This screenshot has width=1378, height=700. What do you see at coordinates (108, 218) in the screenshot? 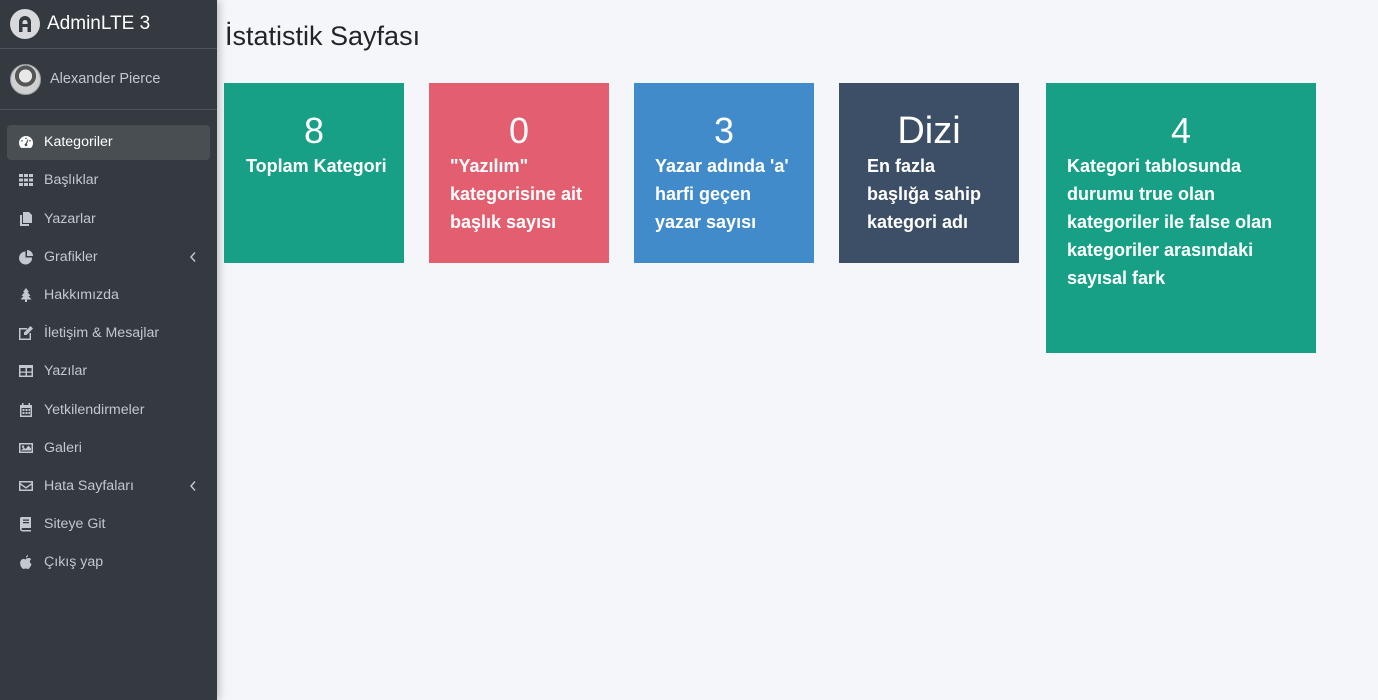
I see `sidebar-item-yazarlar: Yazarlar` at bounding box center [108, 218].